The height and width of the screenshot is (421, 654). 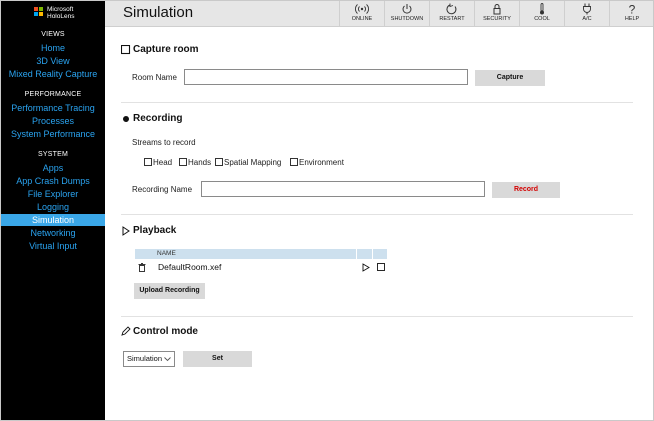 I want to click on pencil-icon, so click(x=126, y=331).